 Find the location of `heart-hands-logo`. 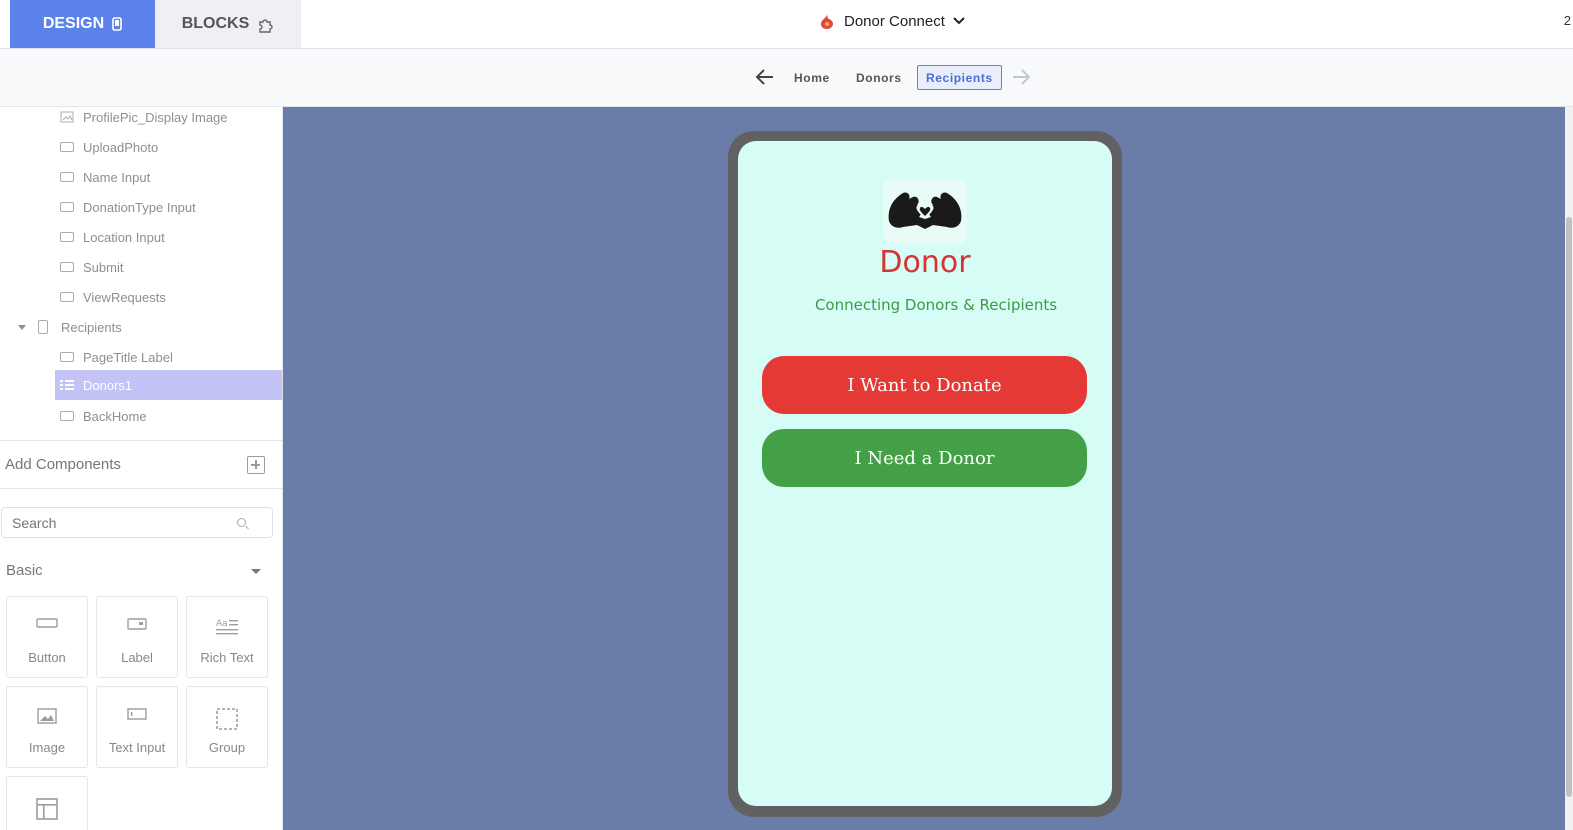

heart-hands-logo is located at coordinates (925, 211).